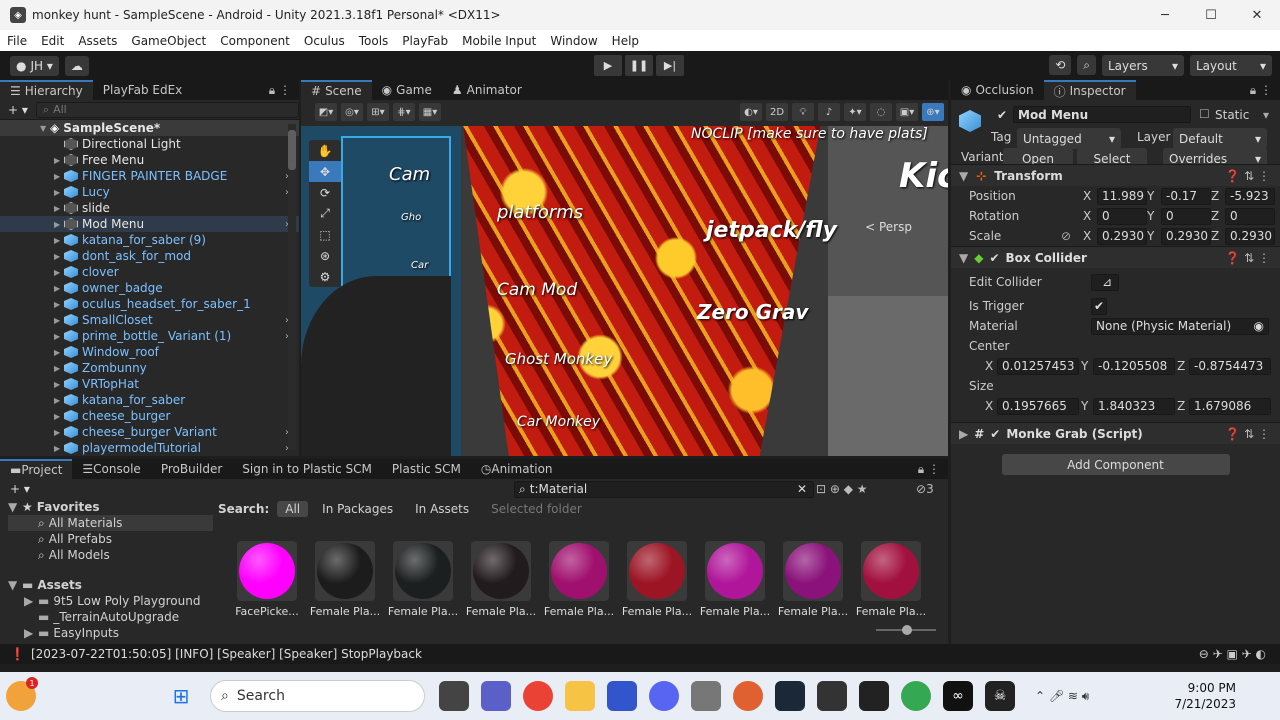 The height and width of the screenshot is (720, 1280). What do you see at coordinates (1230, 406) in the screenshot?
I see `size-z-field: 1.679086` at bounding box center [1230, 406].